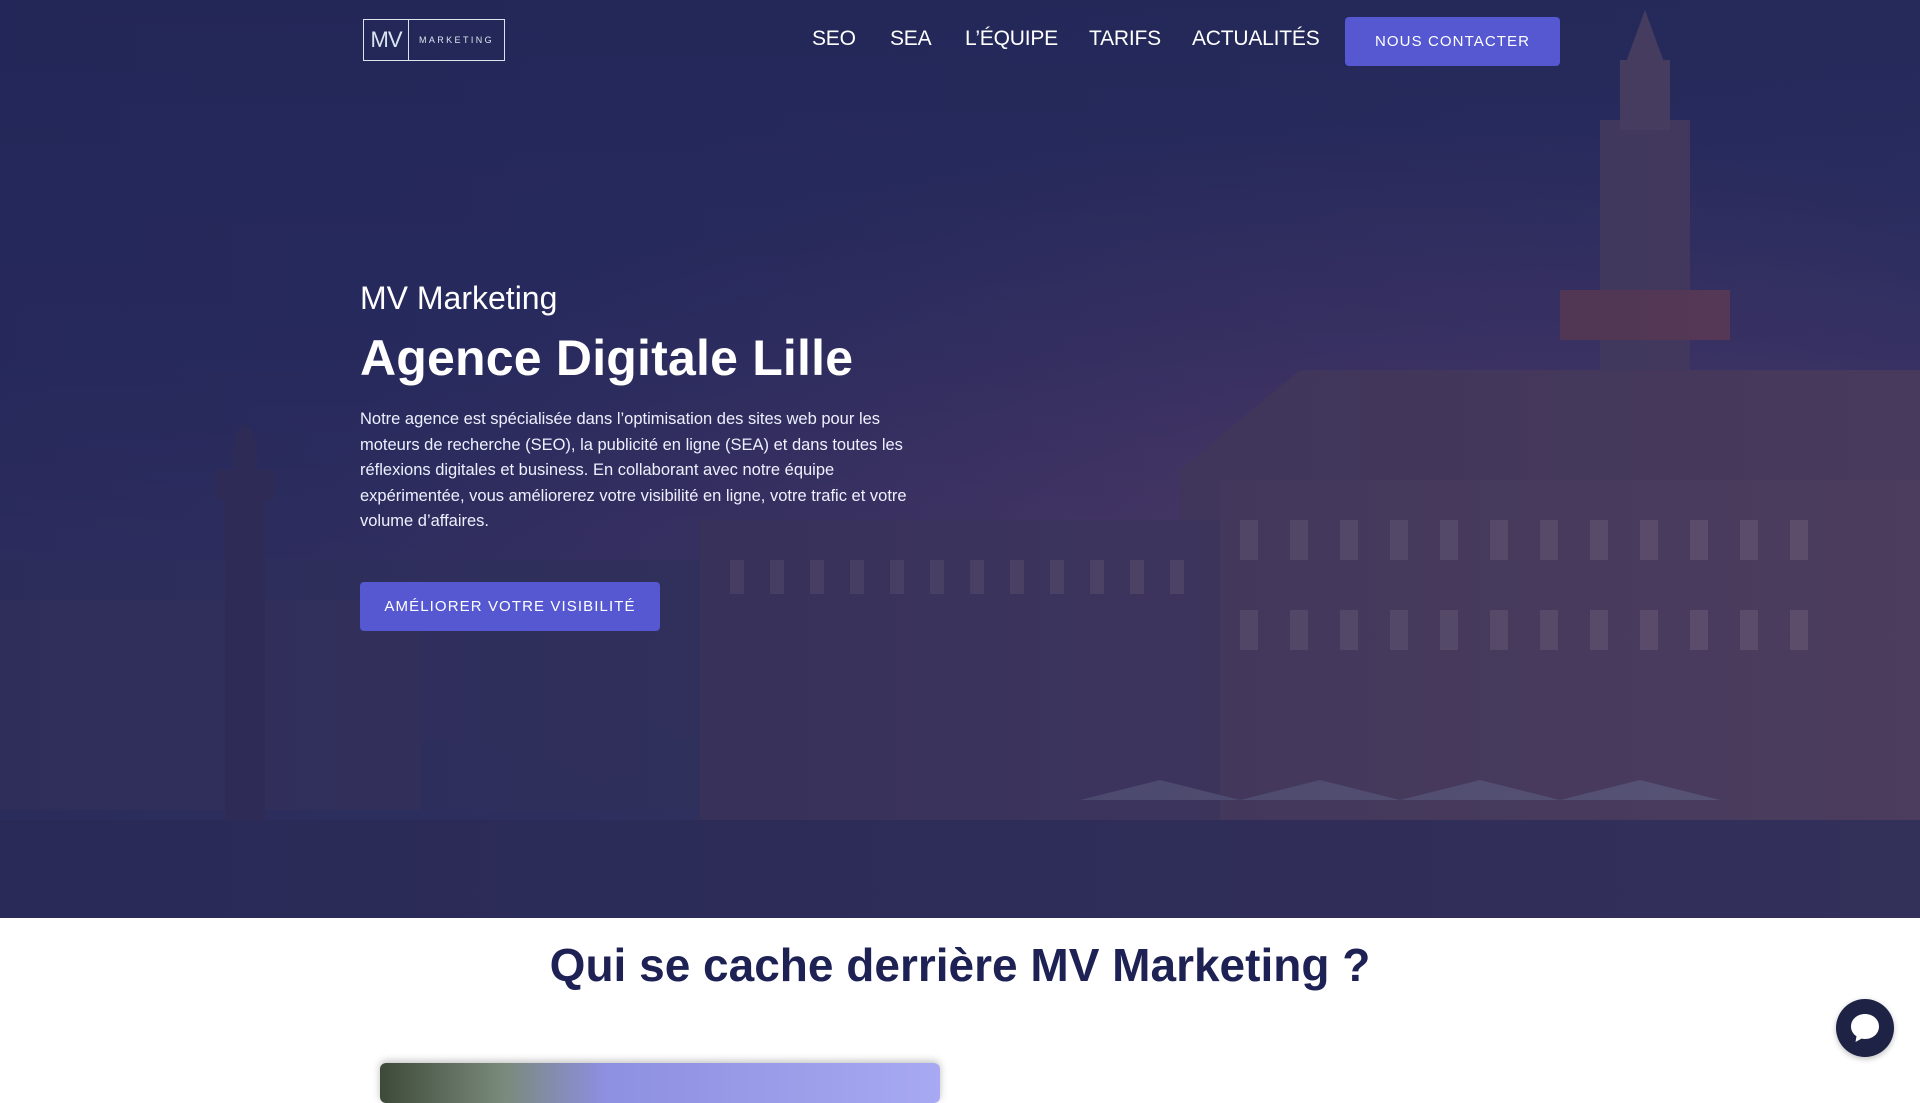  I want to click on contact-button: NOUS CONTACTER, so click(1452, 41).